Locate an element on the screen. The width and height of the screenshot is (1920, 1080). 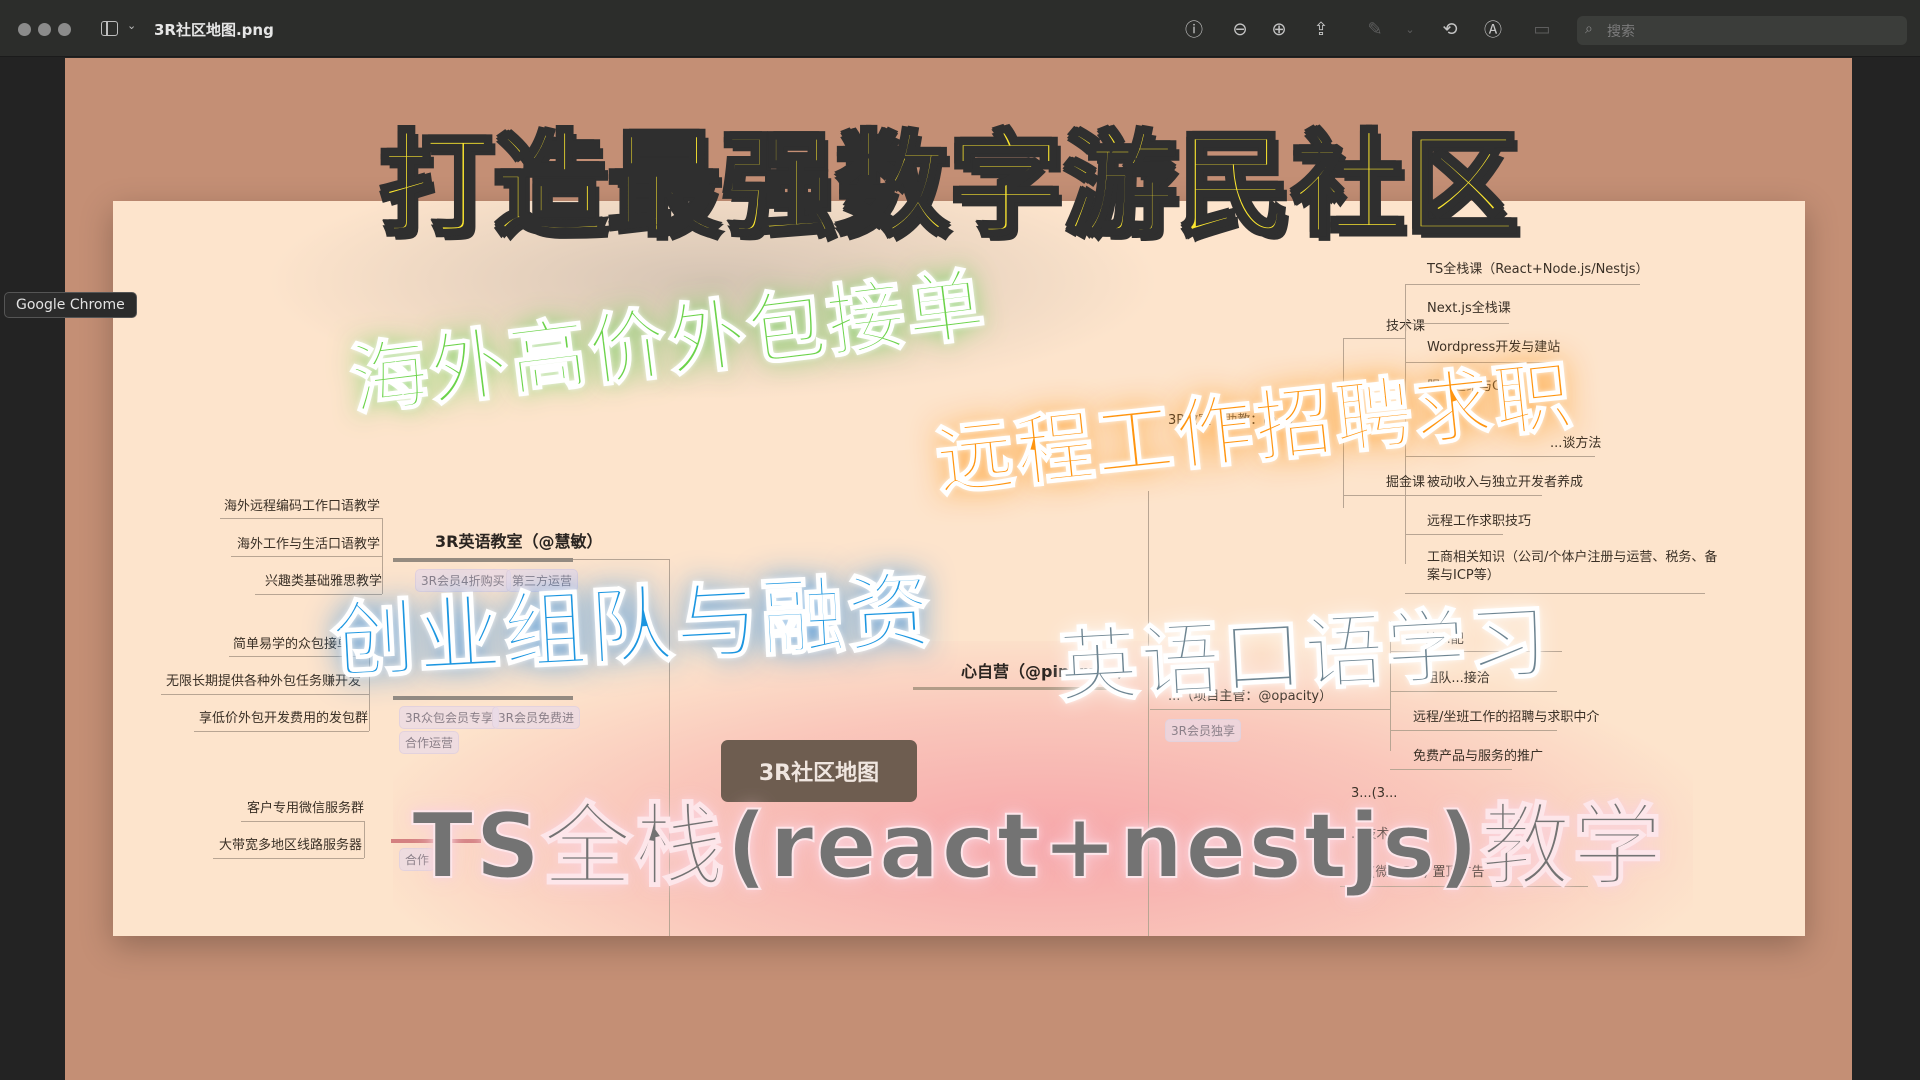
minimize-window-button is located at coordinates (44, 29).